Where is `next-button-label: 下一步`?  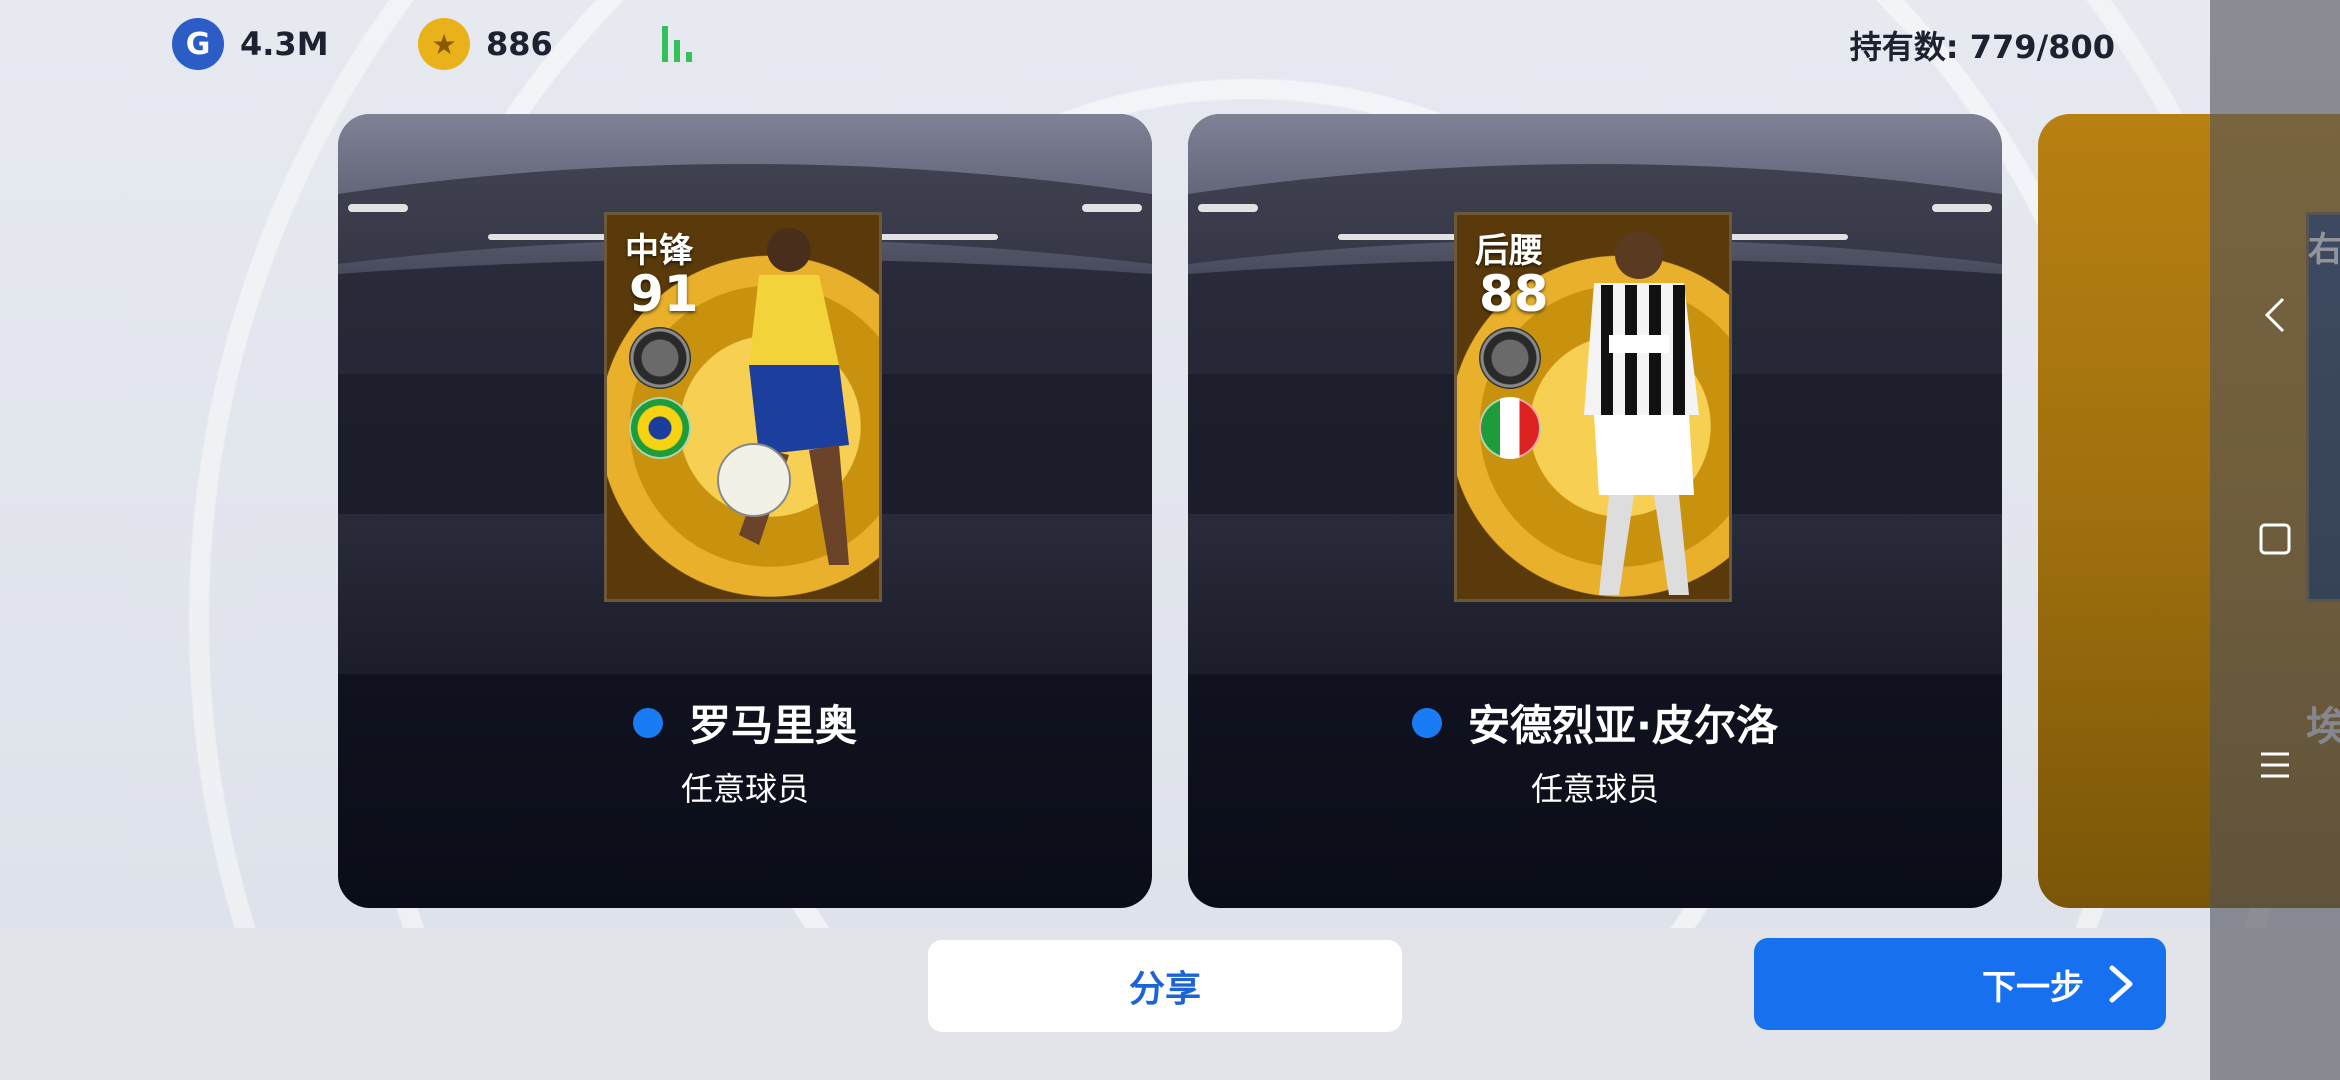
next-button-label: 下一步 is located at coordinates (2033, 987).